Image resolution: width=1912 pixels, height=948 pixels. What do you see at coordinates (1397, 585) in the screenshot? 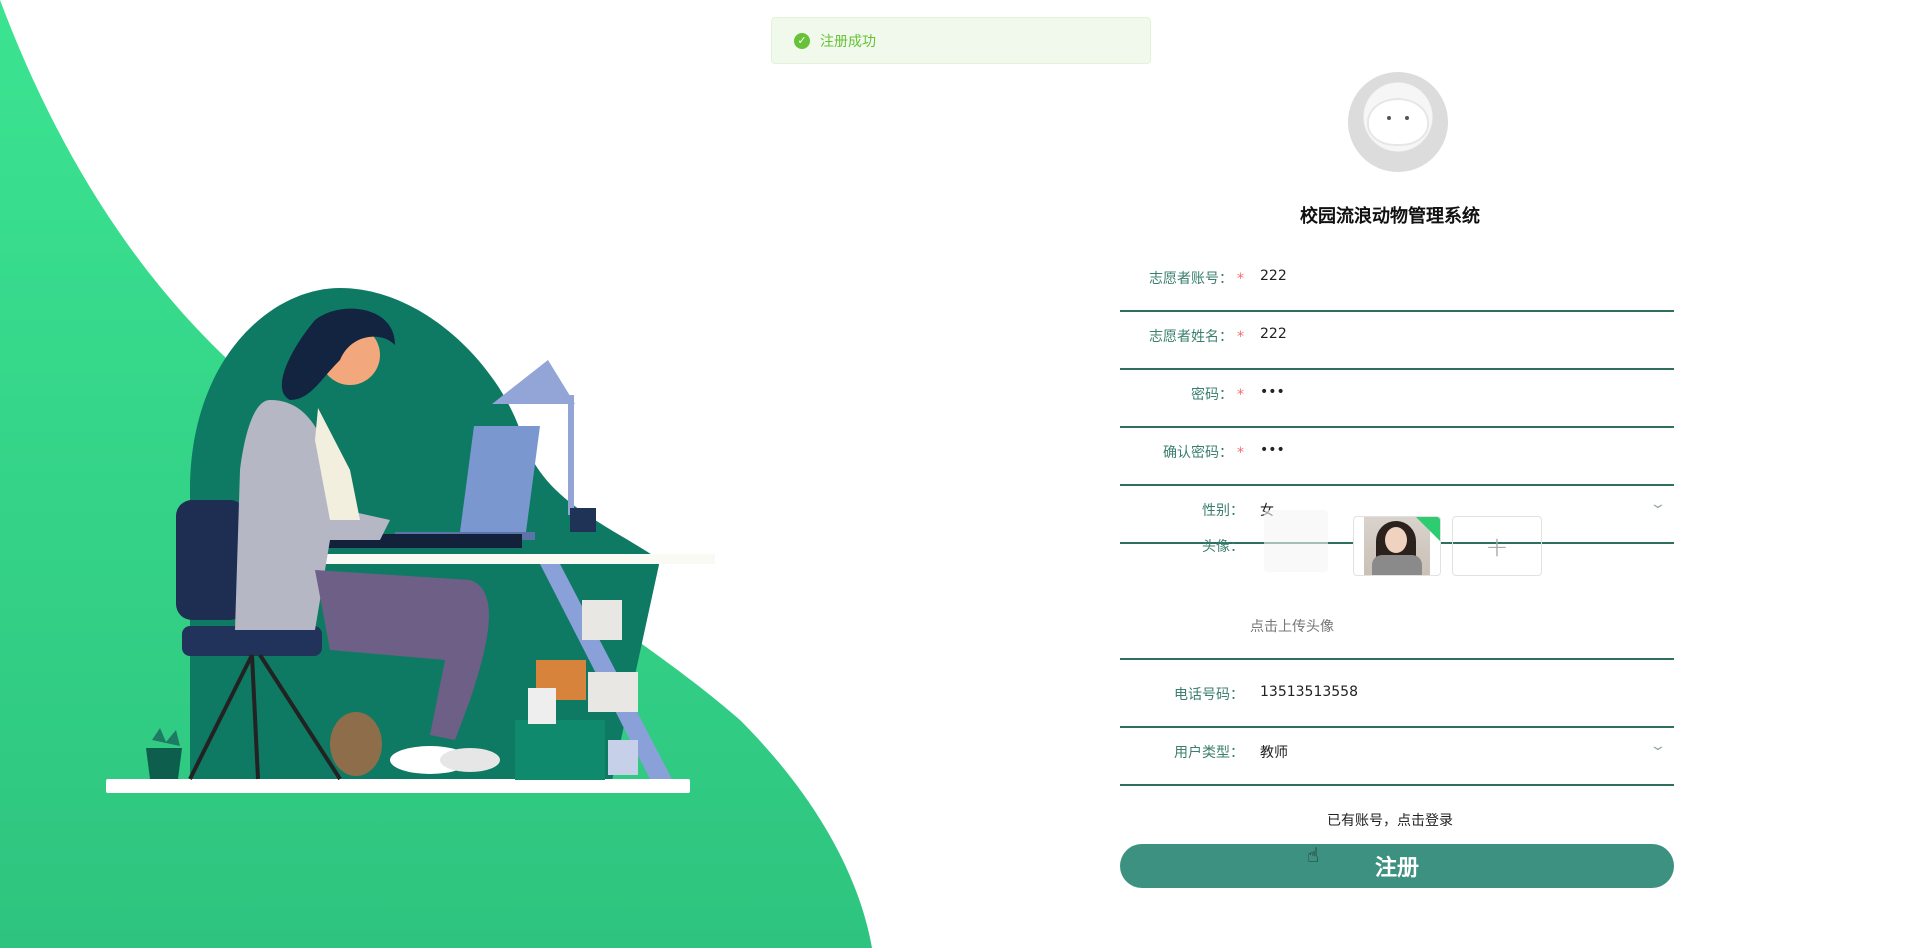
I see `avatar-field: 头像： + 点击上传头像` at bounding box center [1397, 585].